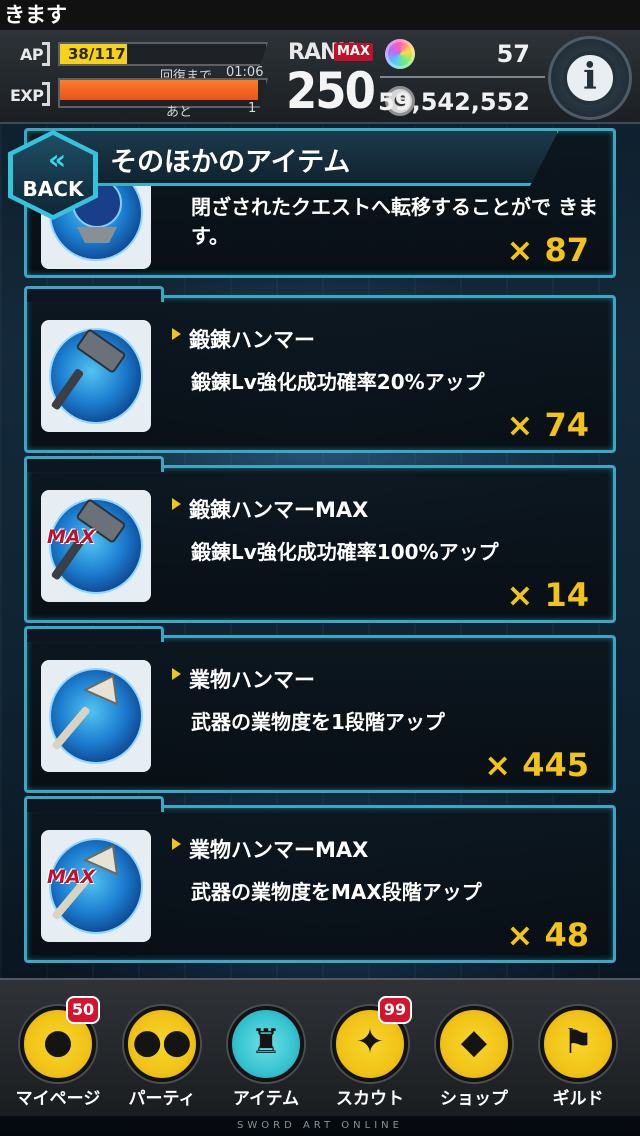 This screenshot has height=1136, width=640. What do you see at coordinates (163, 54) in the screenshot?
I see `ap-bar: 38/117` at bounding box center [163, 54].